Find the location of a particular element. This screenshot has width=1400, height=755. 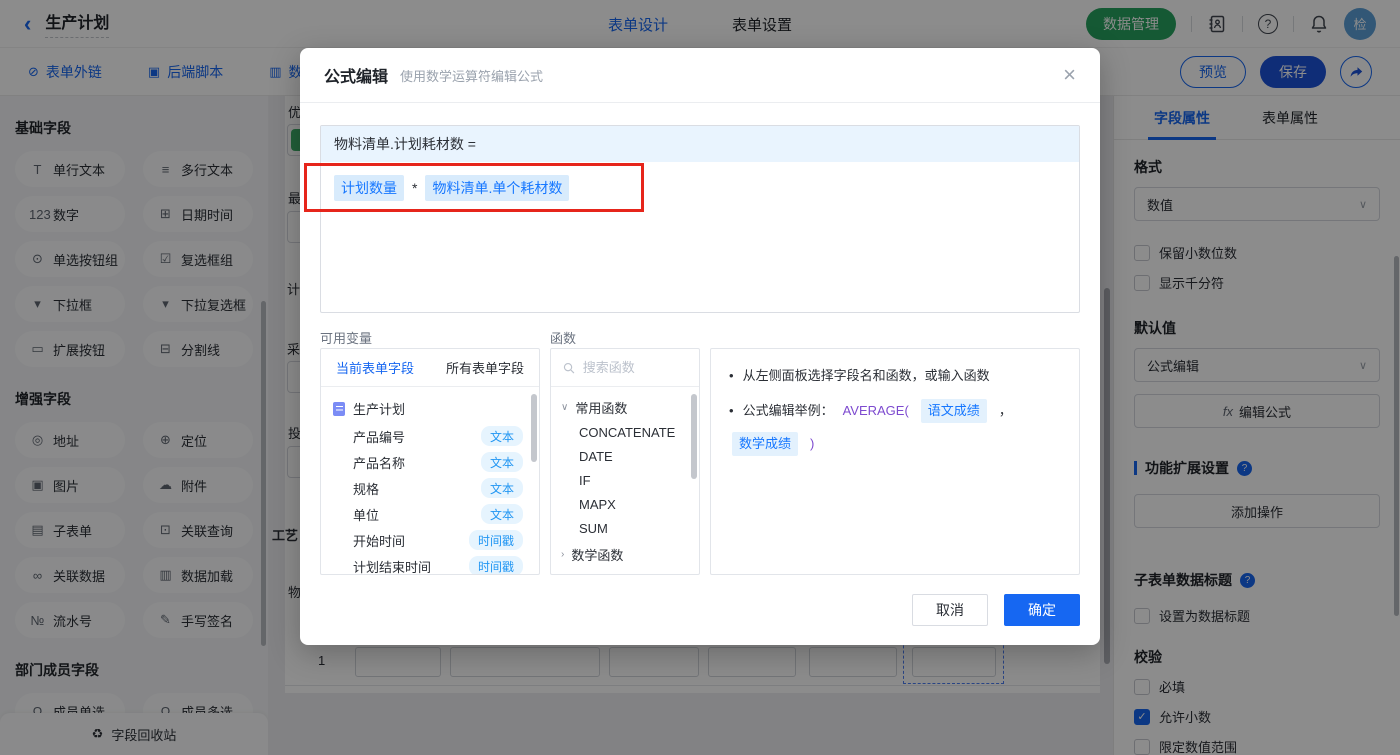

functions-scrollbar is located at coordinates (694, 436).